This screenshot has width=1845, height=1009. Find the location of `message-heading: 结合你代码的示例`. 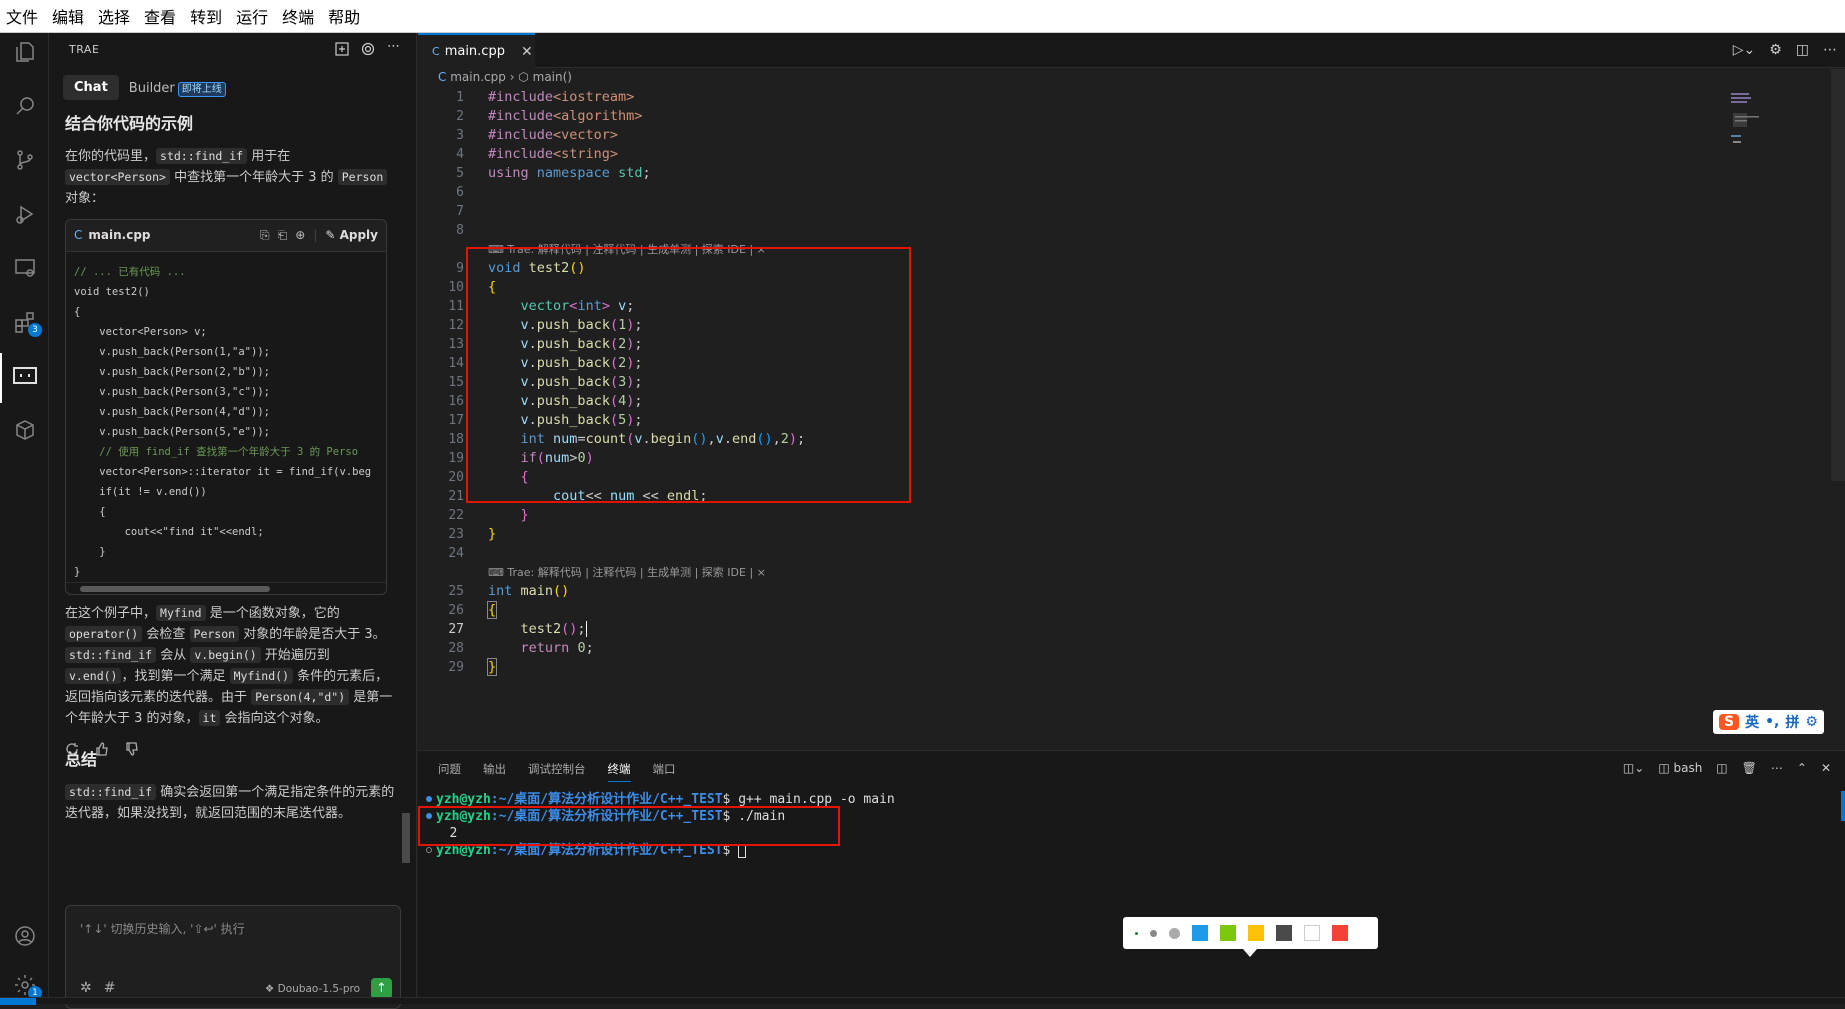

message-heading: 结合你代码的示例 is located at coordinates (129, 123).